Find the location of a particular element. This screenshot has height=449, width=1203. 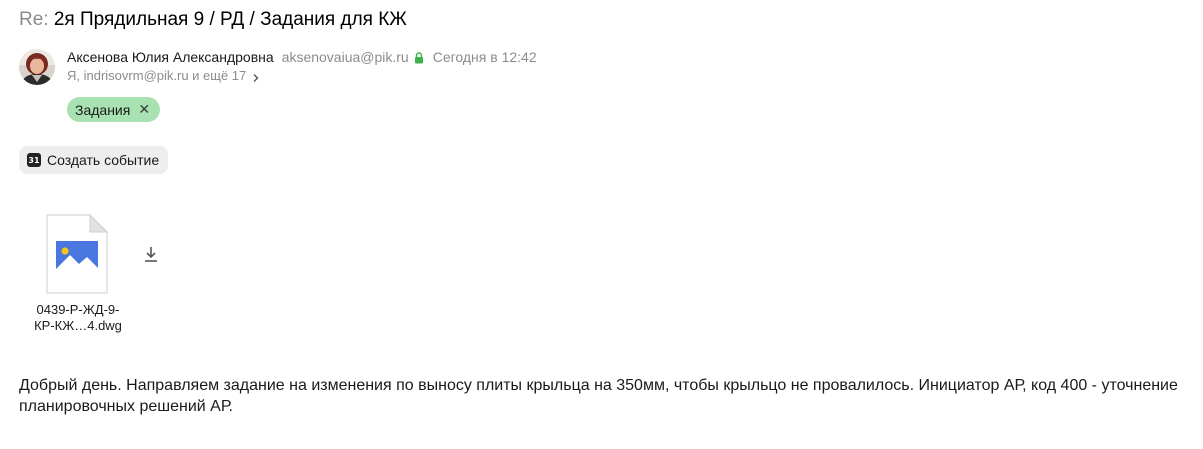

sent-date: Сегодня в 12:42 is located at coordinates (484, 57).